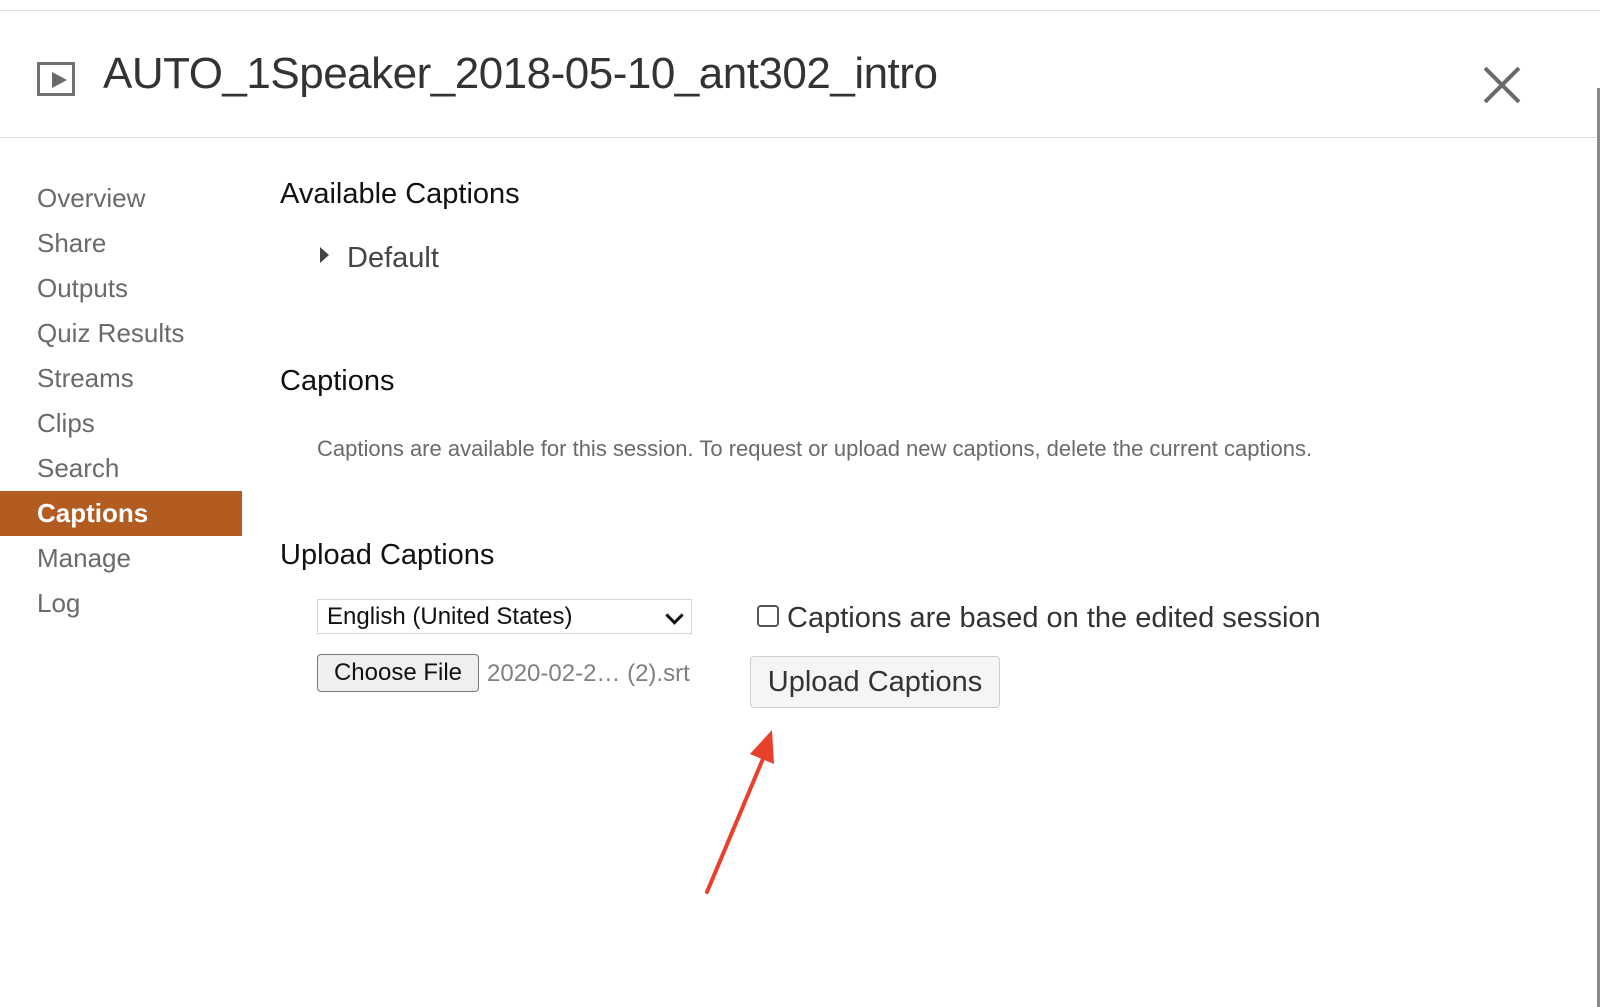 This screenshot has height=1007, width=1600. What do you see at coordinates (121, 243) in the screenshot?
I see `sidebar-item-share: Share` at bounding box center [121, 243].